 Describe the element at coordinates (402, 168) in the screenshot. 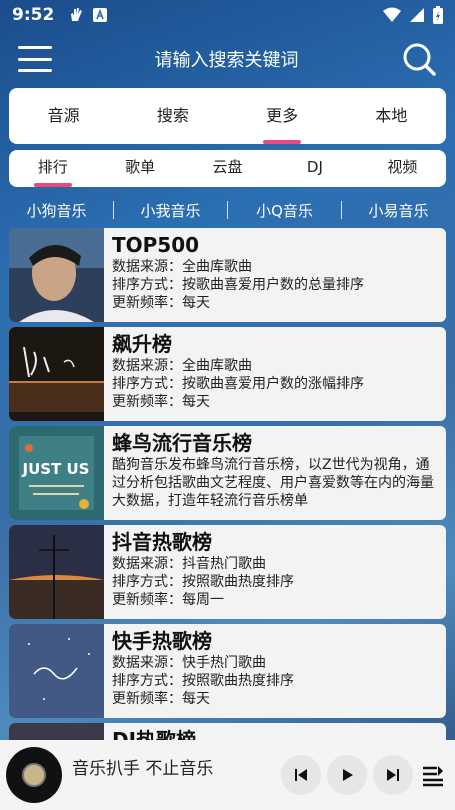

I see `tab-video: 视频` at that location.